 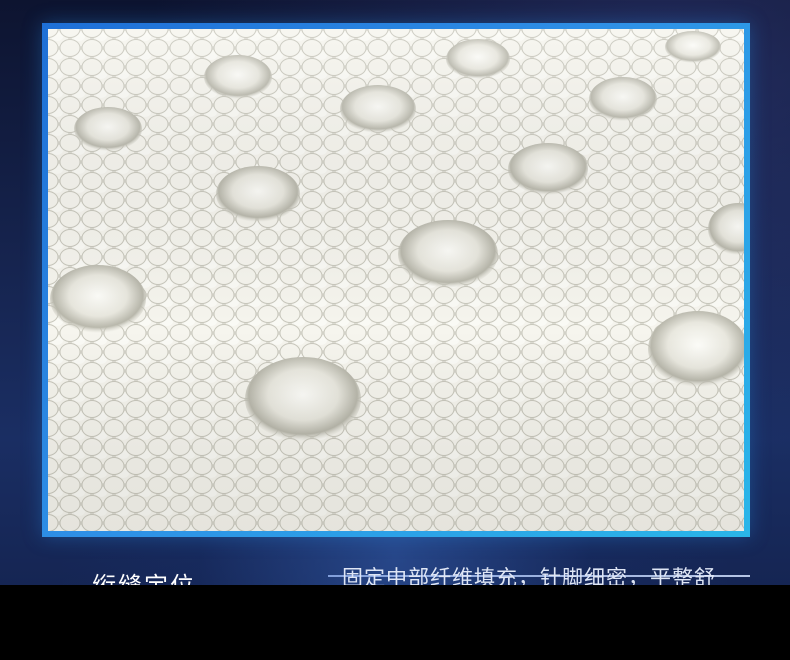 I want to click on bottom-black-bar, so click(x=395, y=622).